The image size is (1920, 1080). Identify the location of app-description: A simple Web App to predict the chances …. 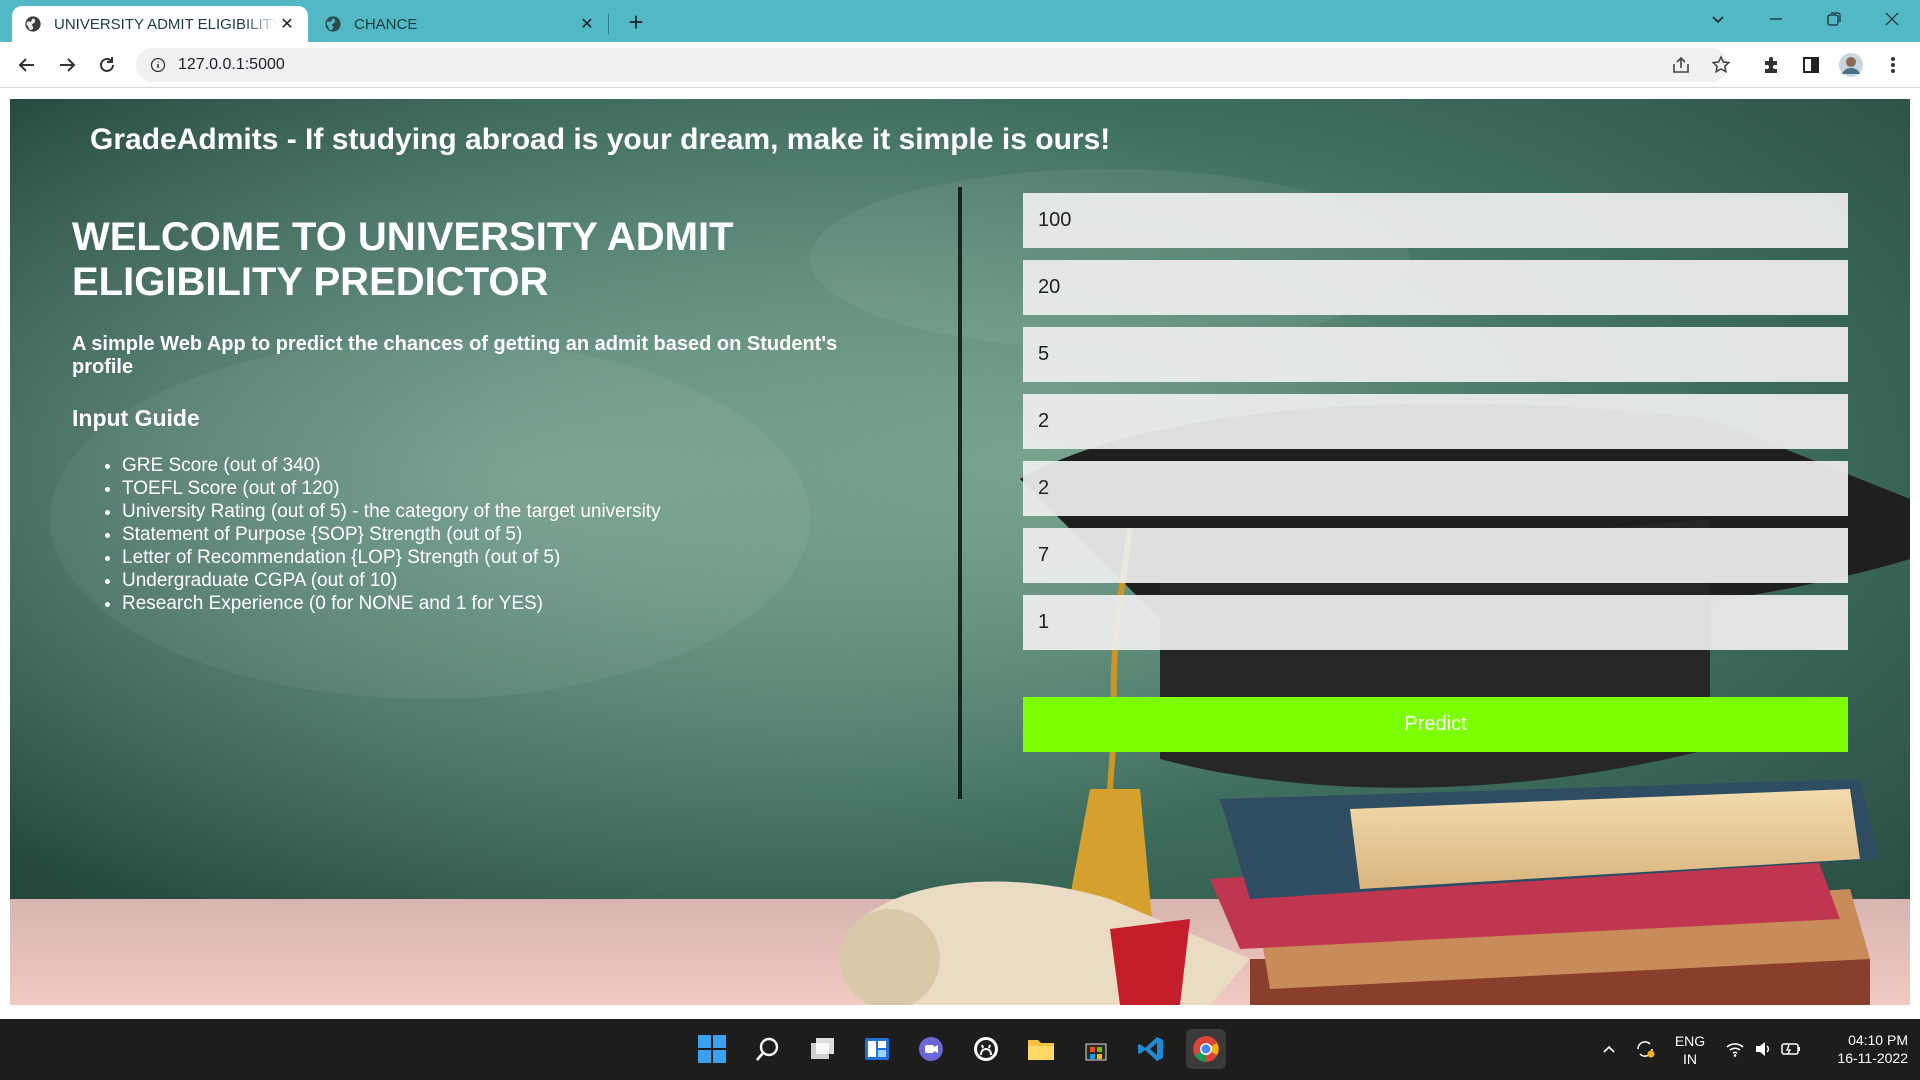
(455, 355).